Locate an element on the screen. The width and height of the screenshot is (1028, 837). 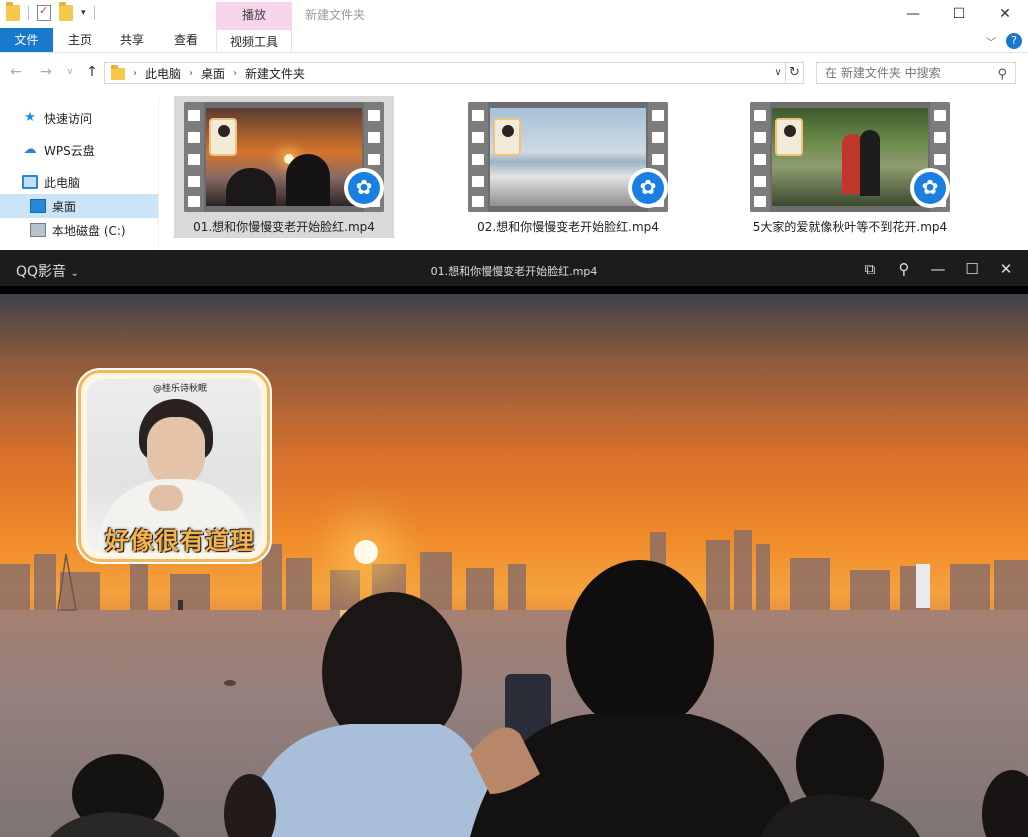
player-window-controls: ⧉ ⚲ — ☐ ✕ is located at coordinates (938, 269).